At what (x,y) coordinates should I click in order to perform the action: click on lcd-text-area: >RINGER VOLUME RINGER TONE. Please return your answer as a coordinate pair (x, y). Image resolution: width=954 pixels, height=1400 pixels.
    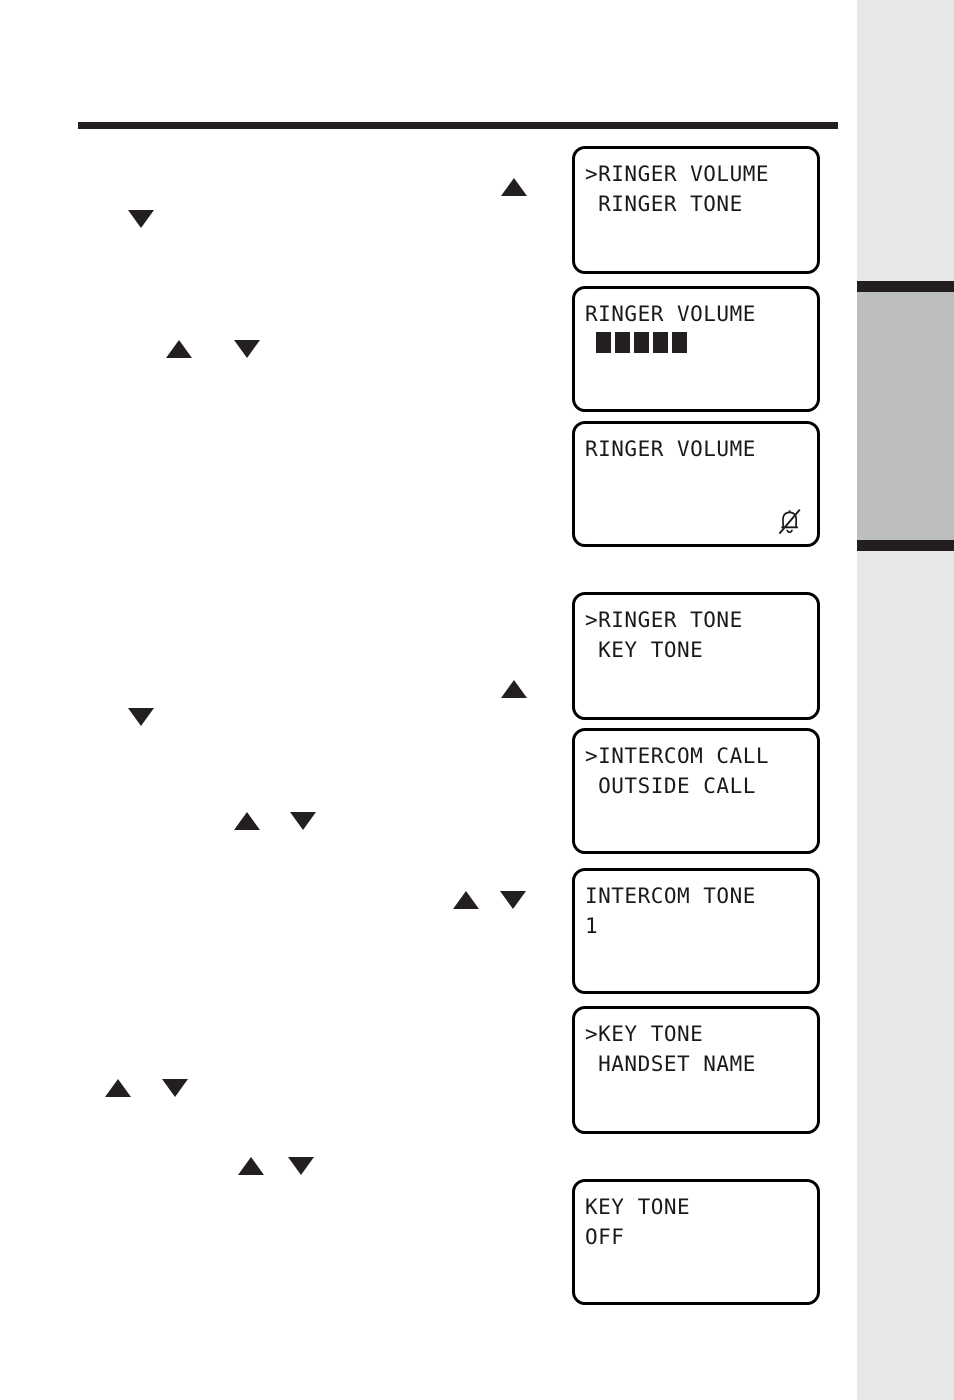
    Looking at the image, I should click on (696, 184).